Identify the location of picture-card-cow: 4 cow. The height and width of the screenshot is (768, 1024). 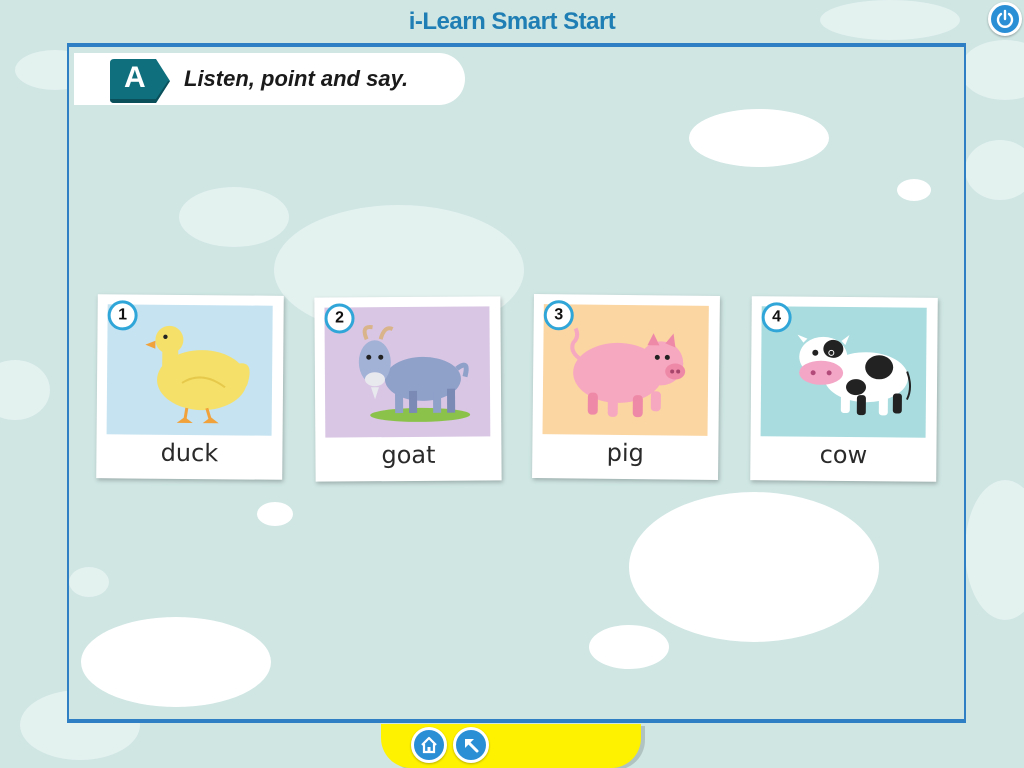
(844, 389).